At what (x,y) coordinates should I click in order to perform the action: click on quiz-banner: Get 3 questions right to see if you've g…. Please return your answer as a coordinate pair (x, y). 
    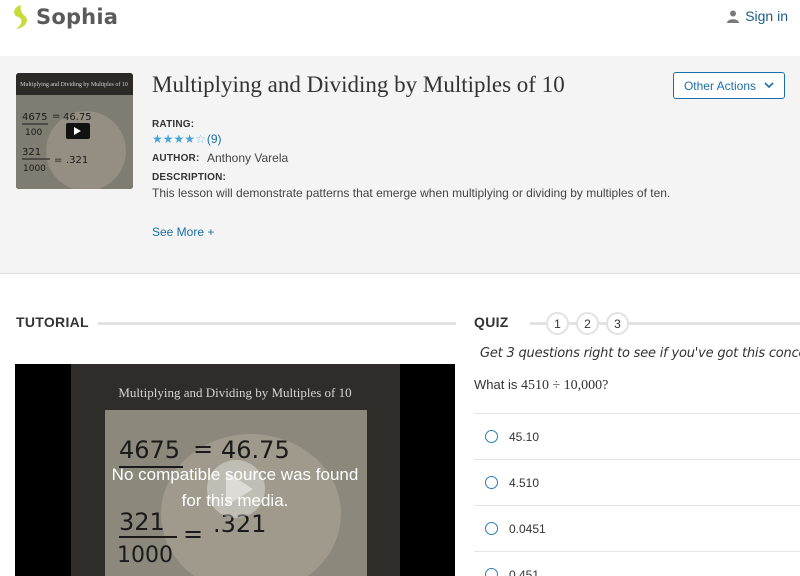
    Looking at the image, I should click on (640, 353).